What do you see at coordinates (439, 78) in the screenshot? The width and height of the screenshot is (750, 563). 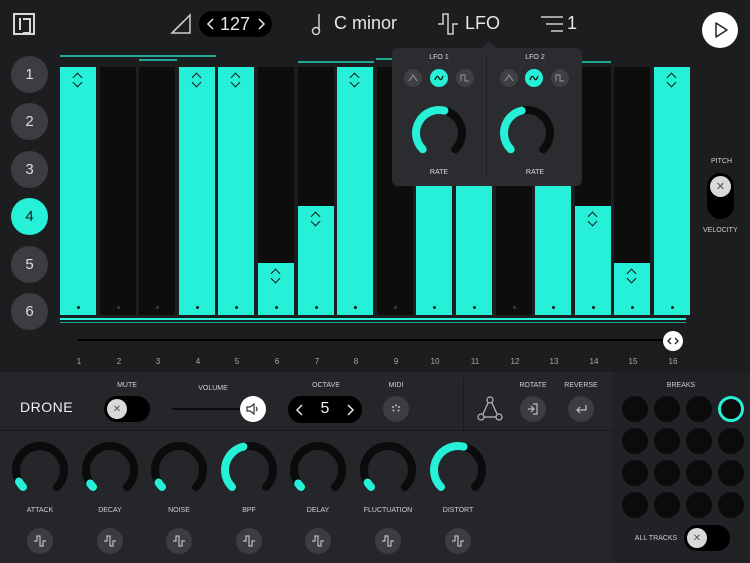 I see `lfo1-wave-sine` at bounding box center [439, 78].